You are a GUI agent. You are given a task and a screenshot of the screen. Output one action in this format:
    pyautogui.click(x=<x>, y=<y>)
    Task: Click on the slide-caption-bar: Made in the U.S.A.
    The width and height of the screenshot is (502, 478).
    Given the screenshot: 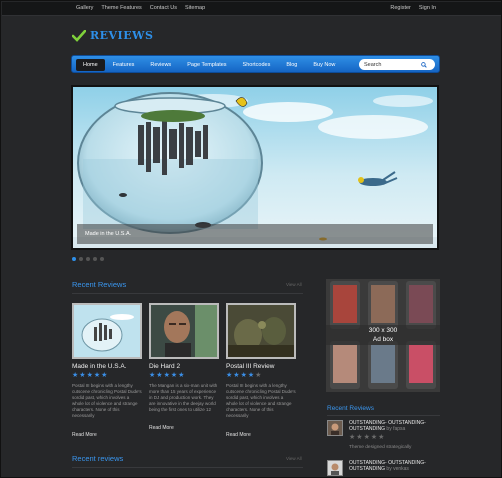 What is the action you would take?
    pyautogui.click(x=255, y=234)
    